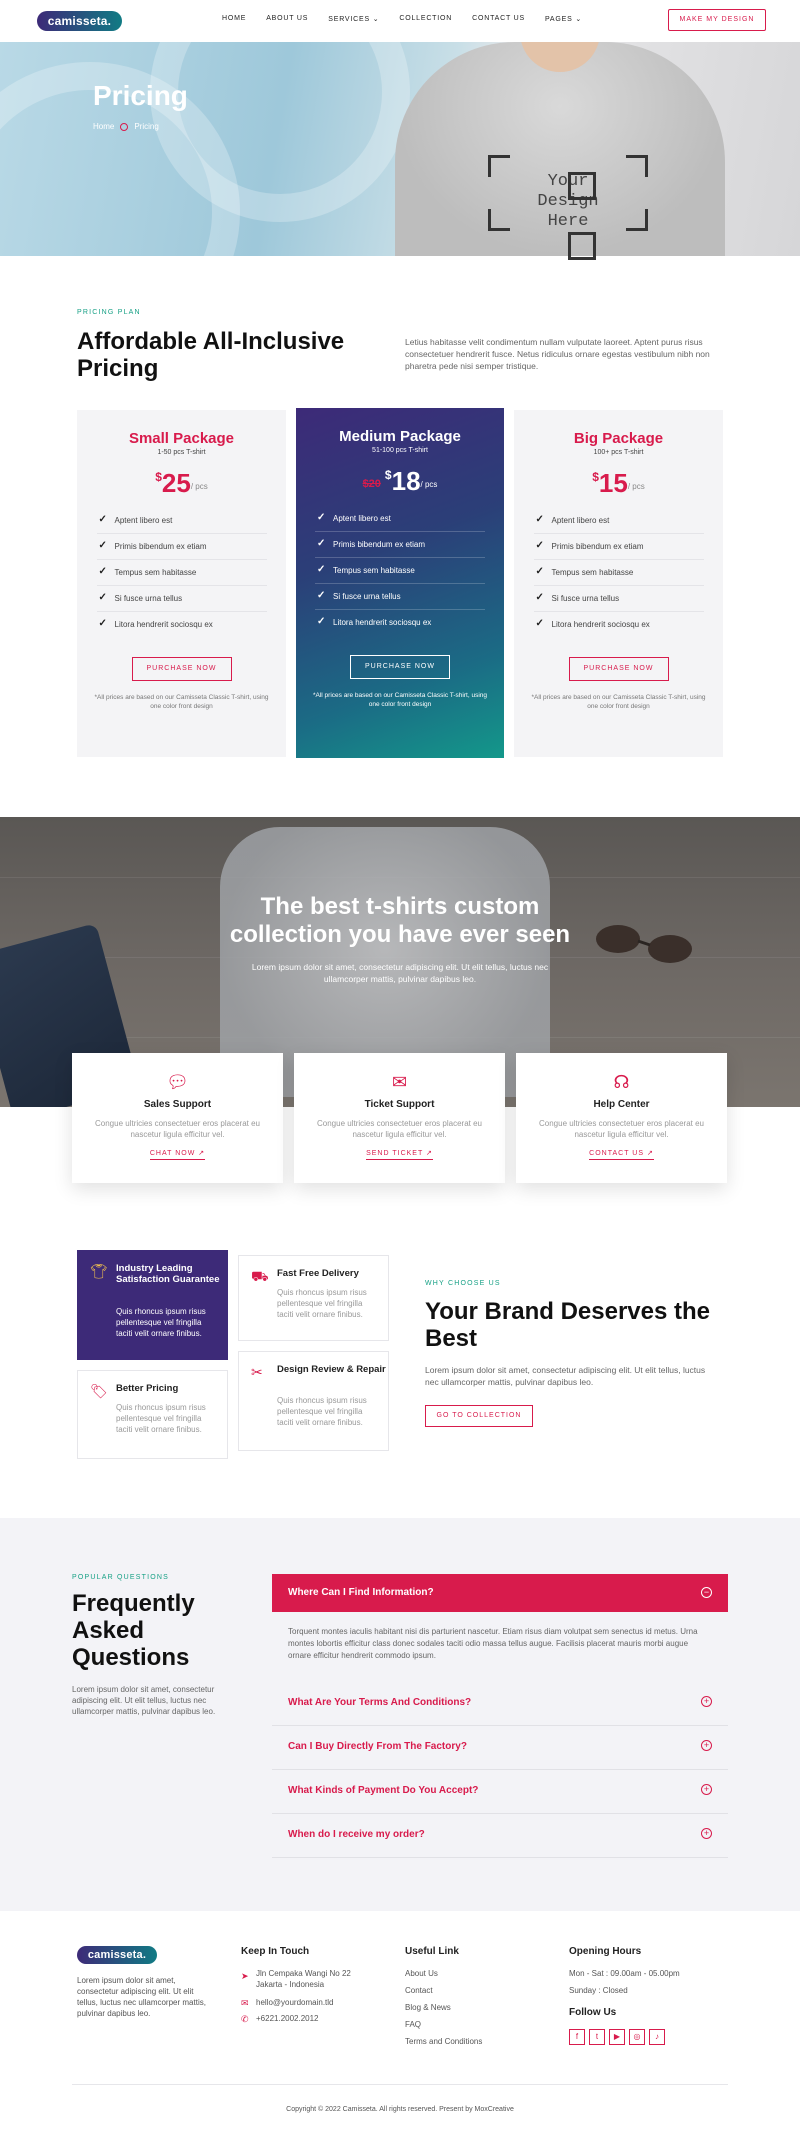 The height and width of the screenshot is (2134, 800). What do you see at coordinates (117, 1955) in the screenshot?
I see `footer-logo: camisseta.` at bounding box center [117, 1955].